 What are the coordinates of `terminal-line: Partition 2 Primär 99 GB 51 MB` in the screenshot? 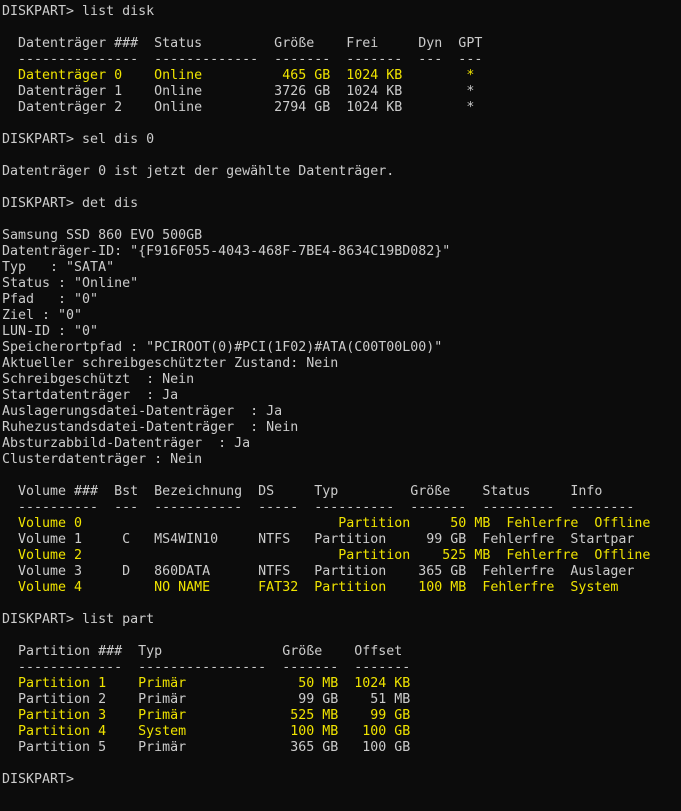 It's located at (206, 699).